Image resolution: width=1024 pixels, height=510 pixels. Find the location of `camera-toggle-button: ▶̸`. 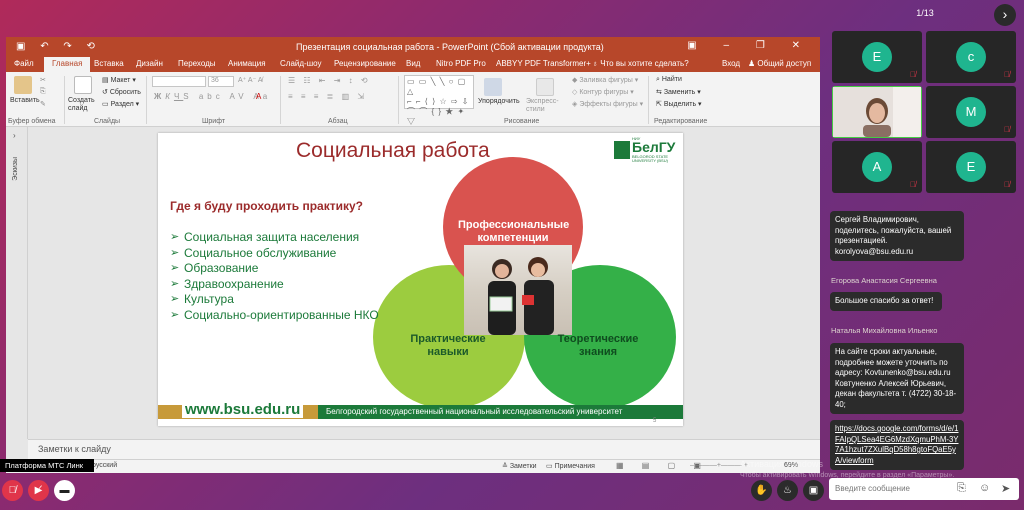

camera-toggle-button: ▶̸ is located at coordinates (38, 490).